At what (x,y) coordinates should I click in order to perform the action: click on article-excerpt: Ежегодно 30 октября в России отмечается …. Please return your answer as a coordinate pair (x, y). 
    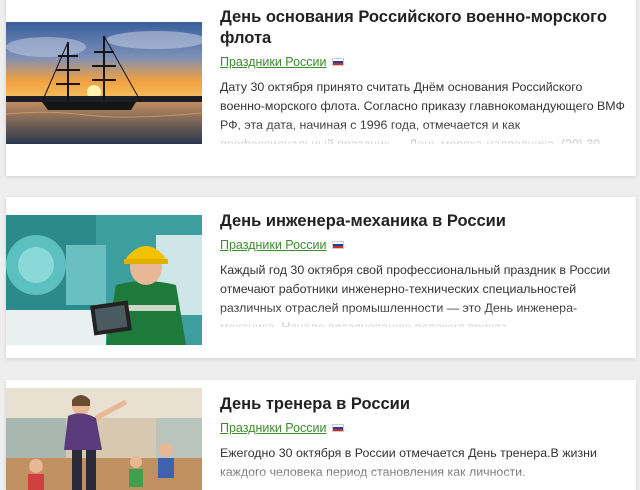
    Looking at the image, I should click on (423, 464).